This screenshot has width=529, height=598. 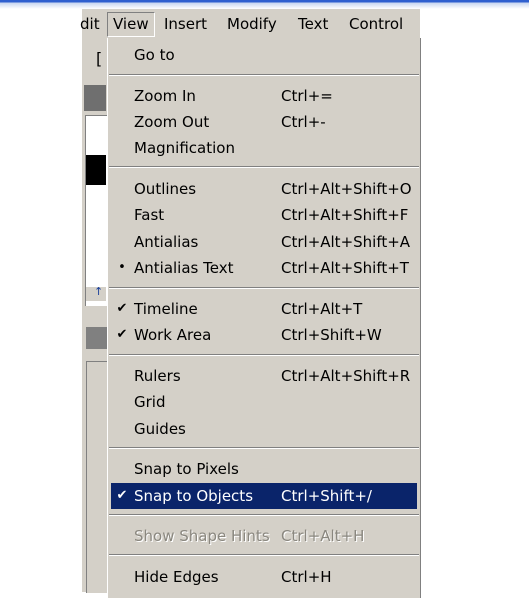 What do you see at coordinates (264, 469) in the screenshot?
I see `menu-item-snap-to-pixels: Snap to Pixels` at bounding box center [264, 469].